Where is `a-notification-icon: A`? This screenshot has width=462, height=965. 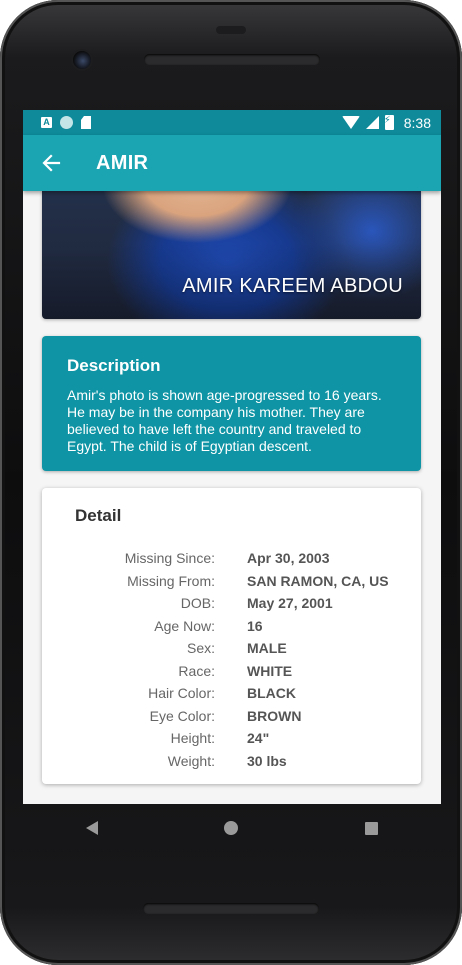
a-notification-icon: A is located at coordinates (46, 122).